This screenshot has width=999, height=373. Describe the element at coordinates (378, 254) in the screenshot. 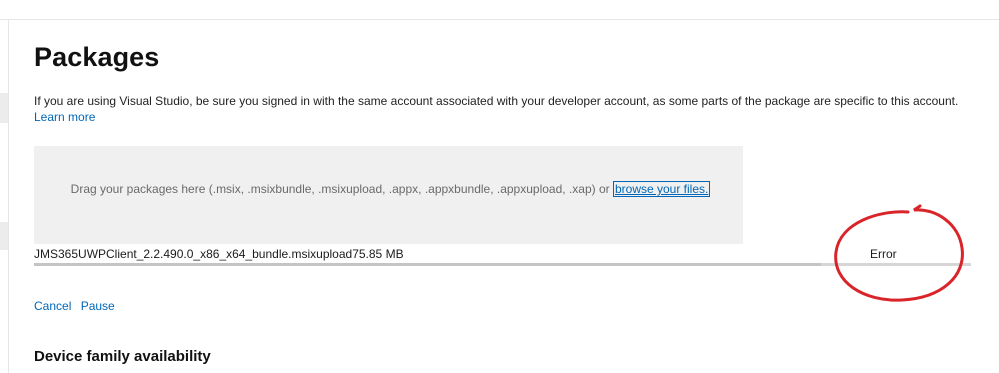

I see `file-size: 75.85 MB` at that location.